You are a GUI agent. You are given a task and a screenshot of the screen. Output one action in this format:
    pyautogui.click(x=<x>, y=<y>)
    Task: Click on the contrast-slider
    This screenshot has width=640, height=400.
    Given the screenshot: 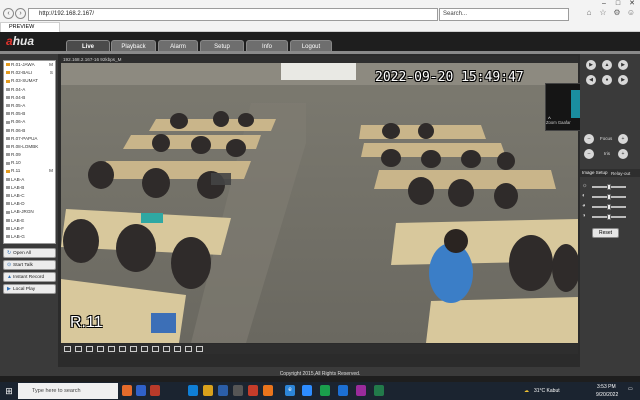 What is the action you would take?
    pyautogui.click(x=609, y=197)
    